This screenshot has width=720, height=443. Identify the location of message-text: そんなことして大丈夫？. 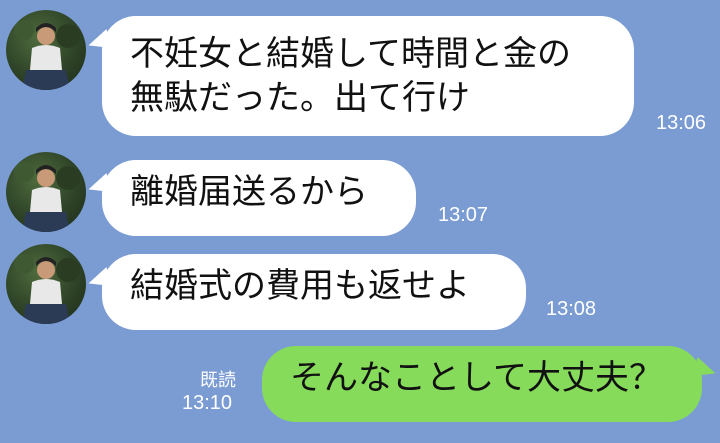
(476, 378).